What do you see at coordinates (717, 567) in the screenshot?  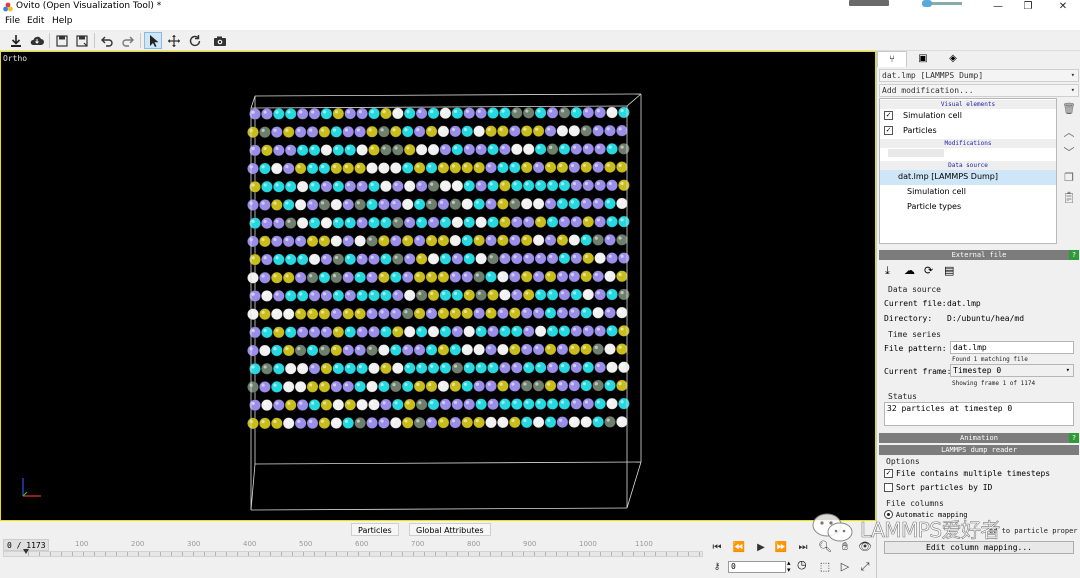 I see `key-icon: ⚷` at bounding box center [717, 567].